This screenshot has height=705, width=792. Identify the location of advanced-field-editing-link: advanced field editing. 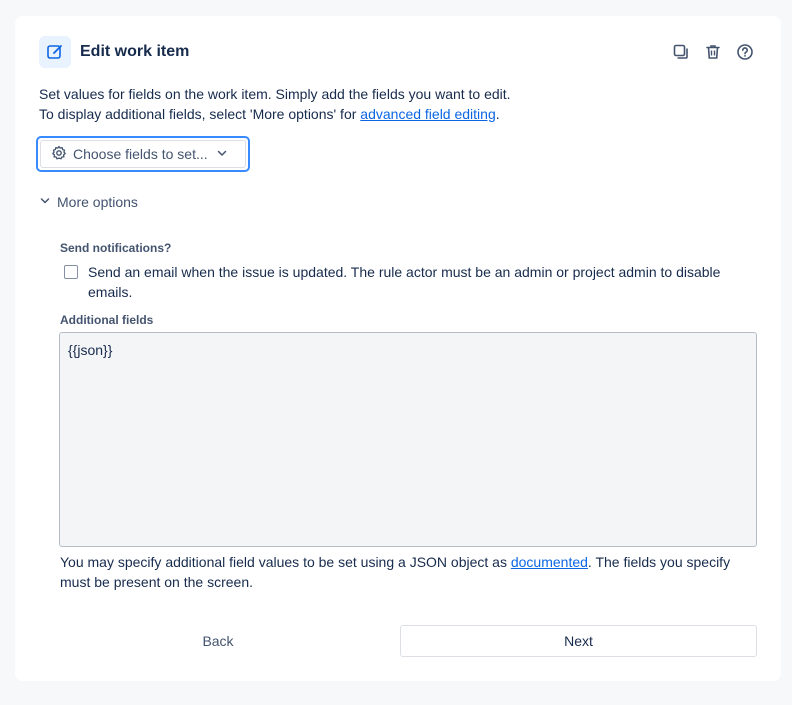
(427, 114).